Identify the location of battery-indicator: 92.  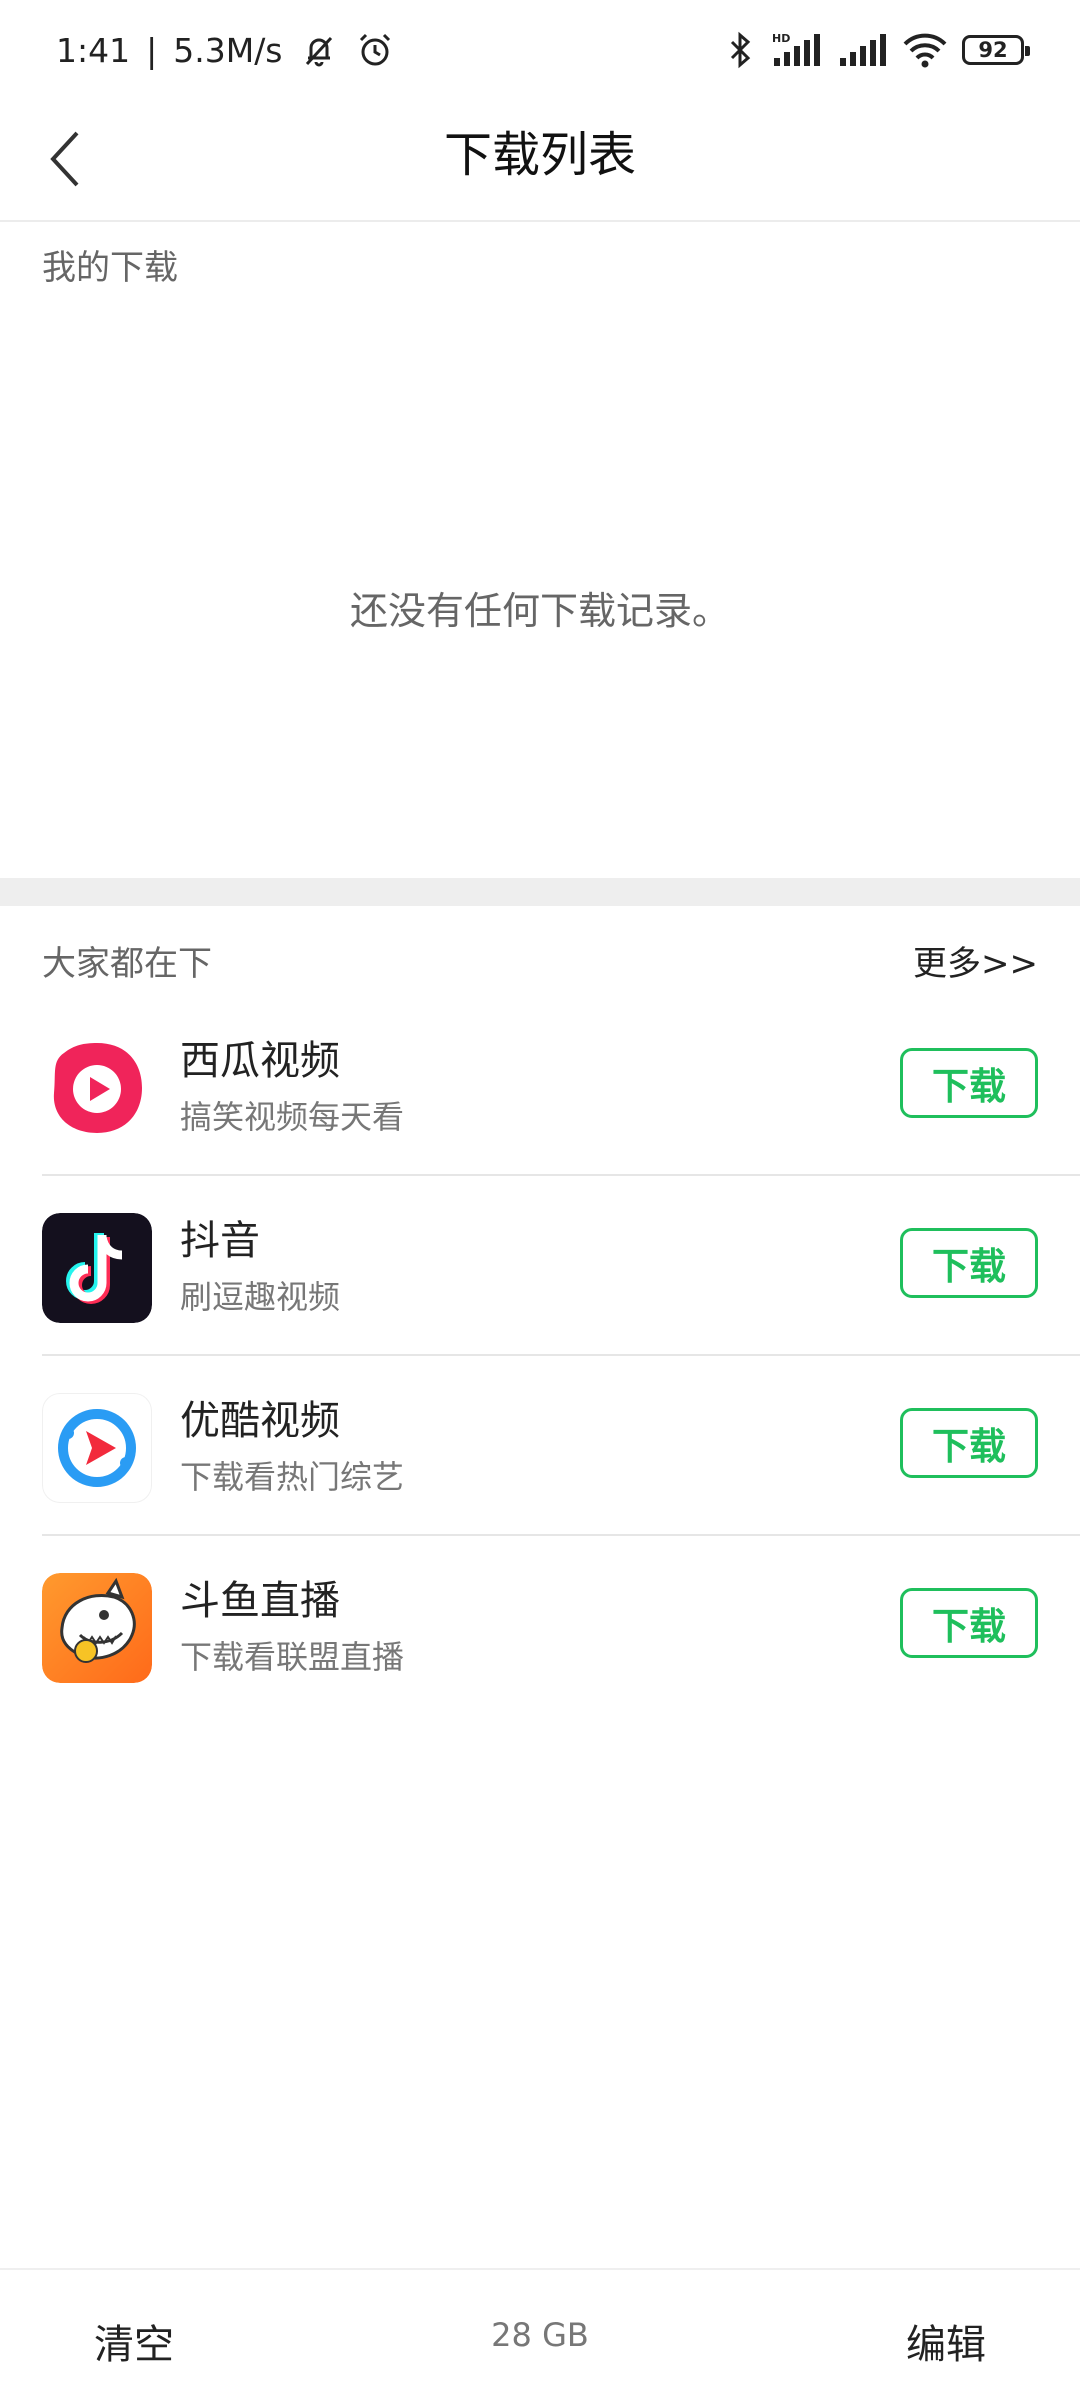
(996, 50).